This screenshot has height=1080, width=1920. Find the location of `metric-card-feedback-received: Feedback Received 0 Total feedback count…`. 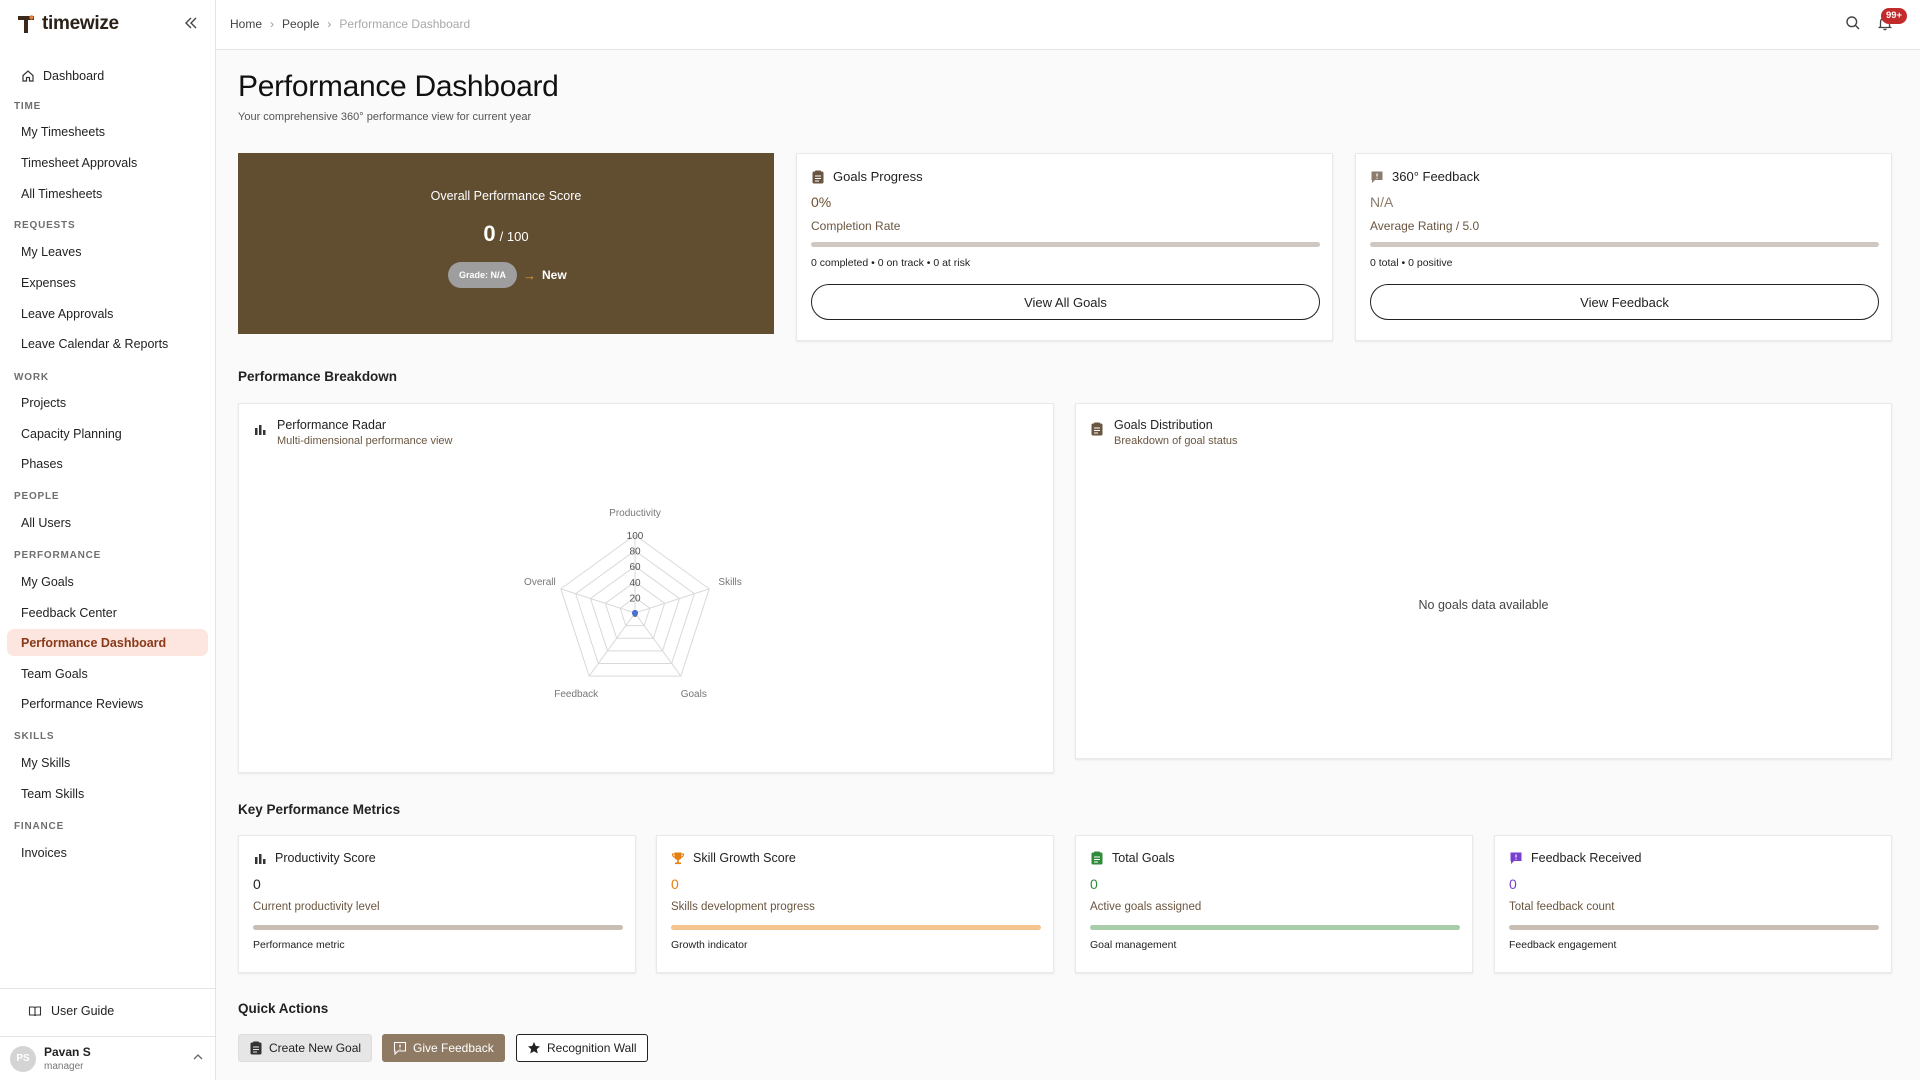

metric-card-feedback-received: Feedback Received 0 Total feedback count… is located at coordinates (1693, 904).